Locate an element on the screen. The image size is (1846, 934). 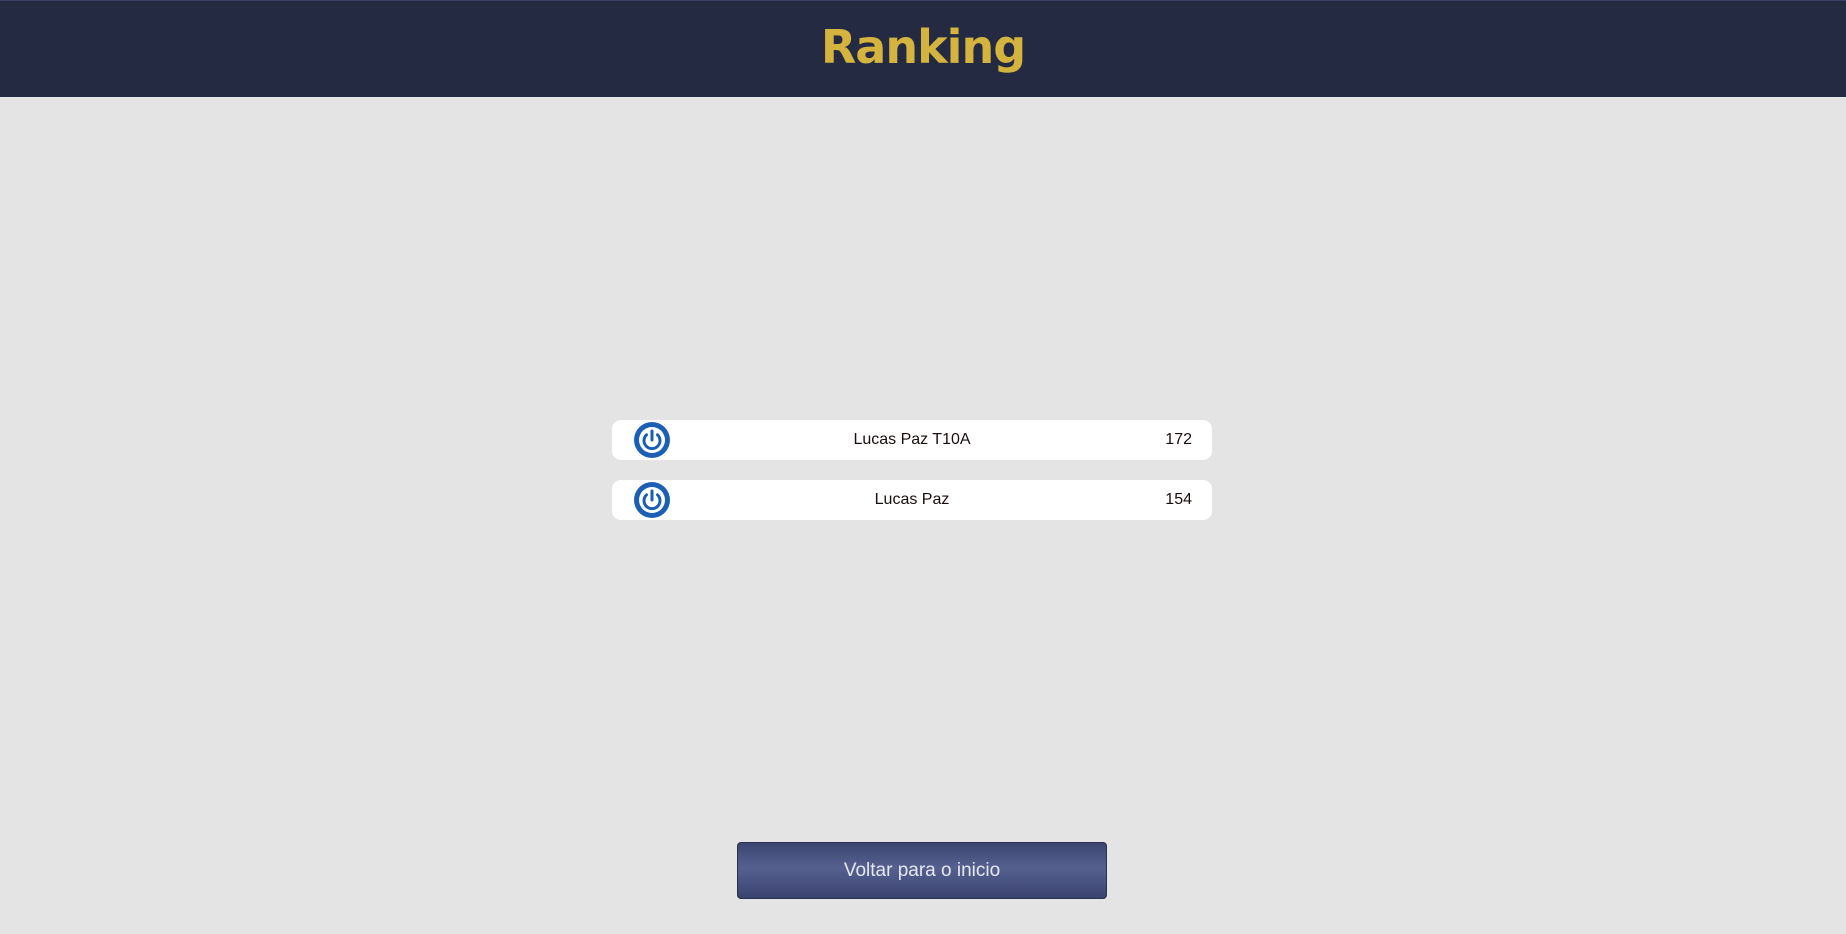
player-name: Lucas Paz T10A is located at coordinates (912, 439).